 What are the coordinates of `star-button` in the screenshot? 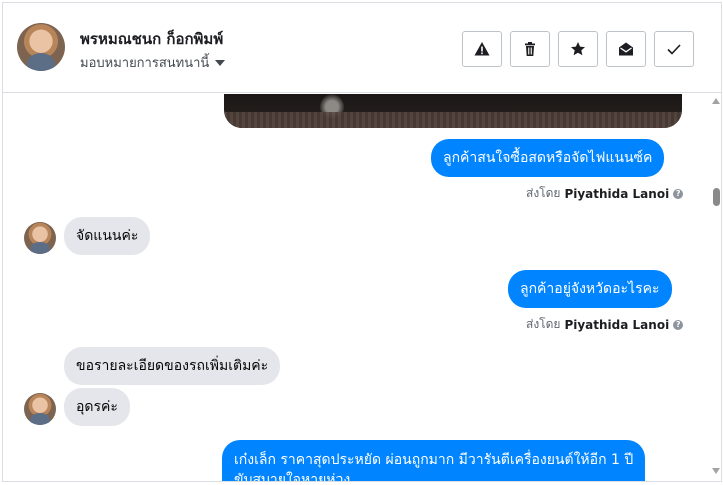 It's located at (578, 49).